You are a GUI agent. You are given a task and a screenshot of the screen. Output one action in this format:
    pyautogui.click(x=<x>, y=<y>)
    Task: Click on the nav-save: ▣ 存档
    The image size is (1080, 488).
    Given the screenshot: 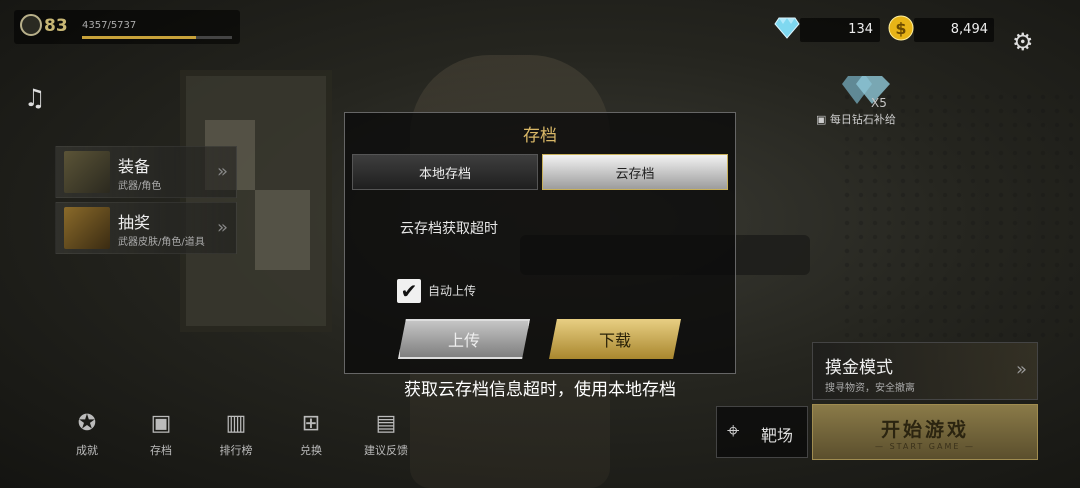 What is the action you would take?
    pyautogui.click(x=161, y=434)
    